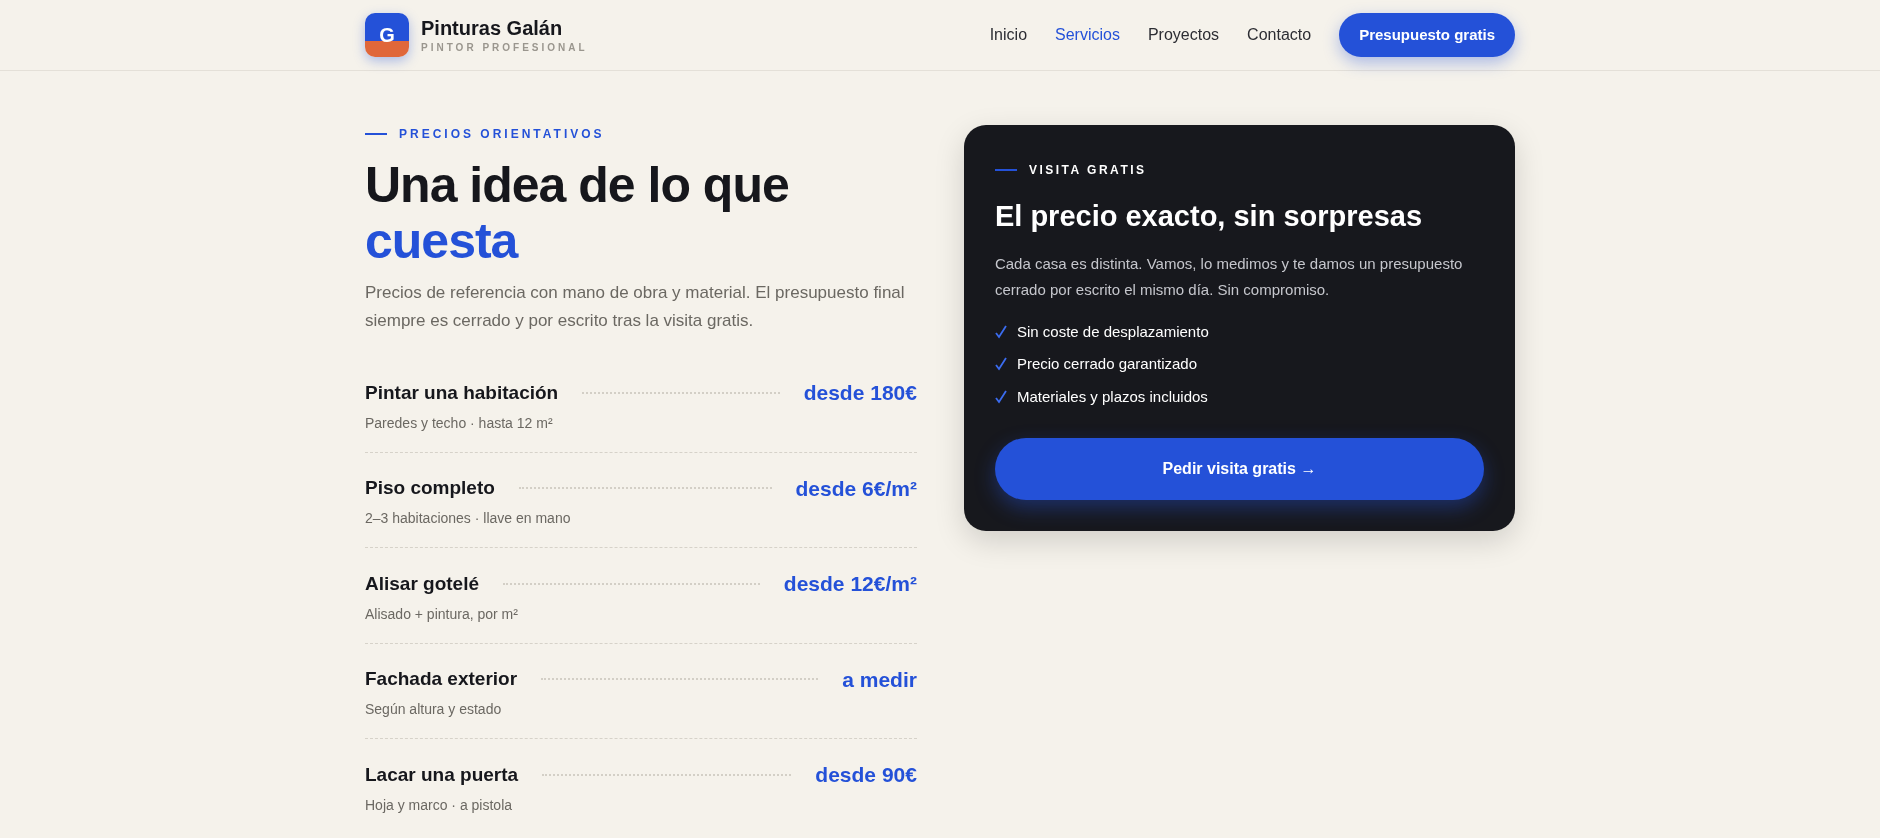 The height and width of the screenshot is (838, 1880). I want to click on section-eyebrow: PRECIOS ORIENTATIVOS, so click(502, 134).